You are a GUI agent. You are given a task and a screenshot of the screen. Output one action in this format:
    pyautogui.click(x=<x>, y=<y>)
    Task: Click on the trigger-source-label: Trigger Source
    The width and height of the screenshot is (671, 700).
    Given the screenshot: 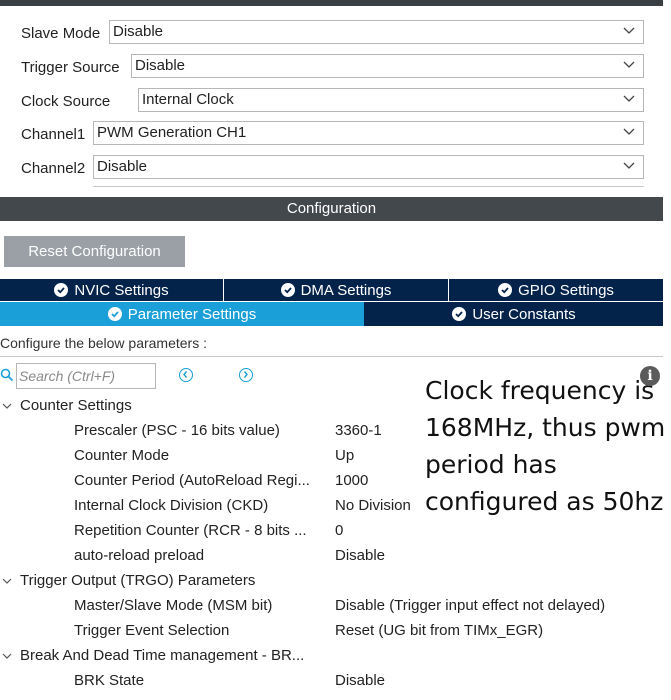 What is the action you would take?
    pyautogui.click(x=70, y=67)
    